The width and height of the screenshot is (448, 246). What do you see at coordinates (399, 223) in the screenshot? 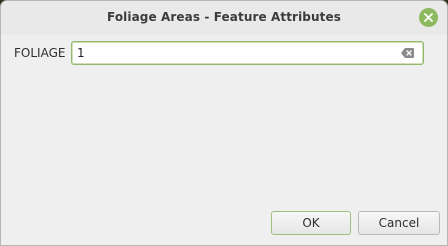
I see `cancel-button: Cancel` at bounding box center [399, 223].